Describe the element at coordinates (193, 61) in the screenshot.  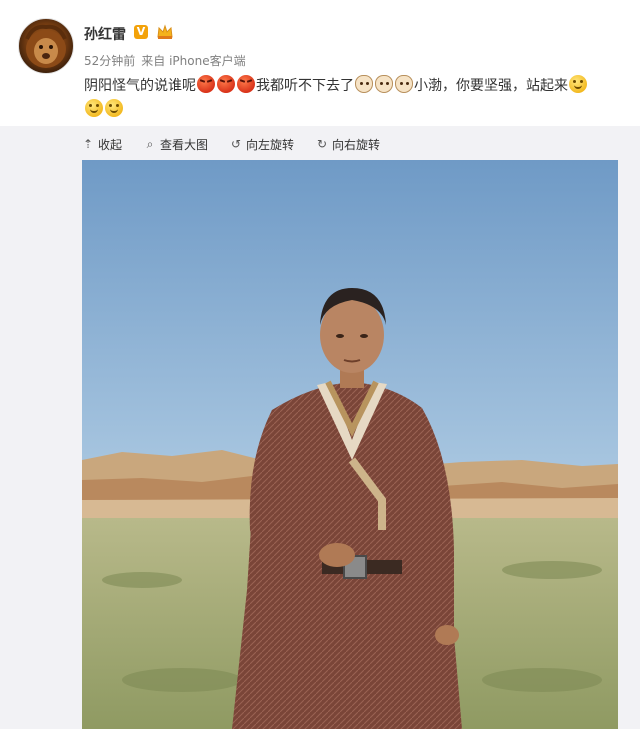
I see `post-source: 来自 iPhone客户端` at that location.